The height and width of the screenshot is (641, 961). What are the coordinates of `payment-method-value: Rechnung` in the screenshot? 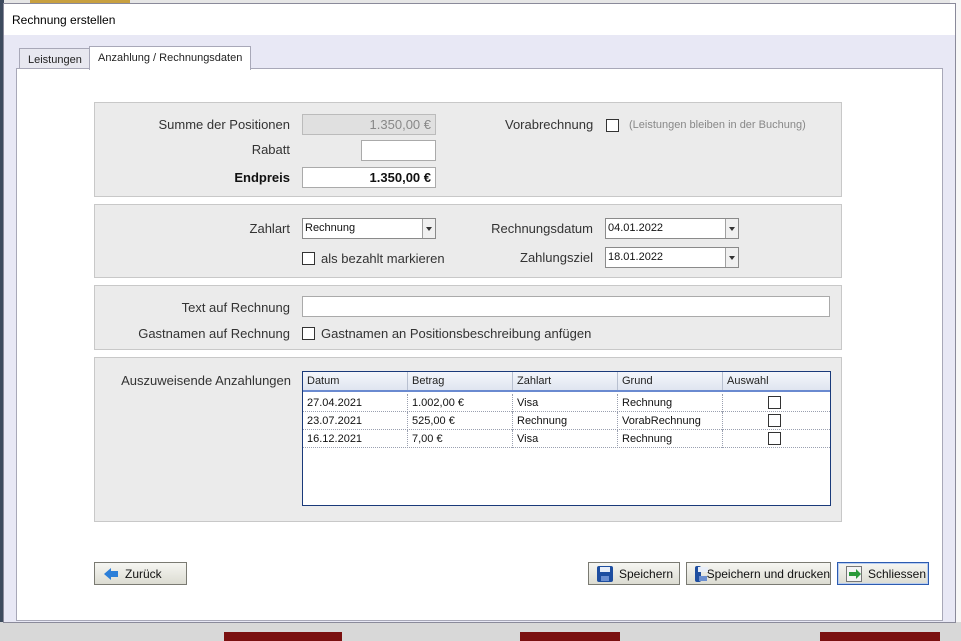 It's located at (330, 228).